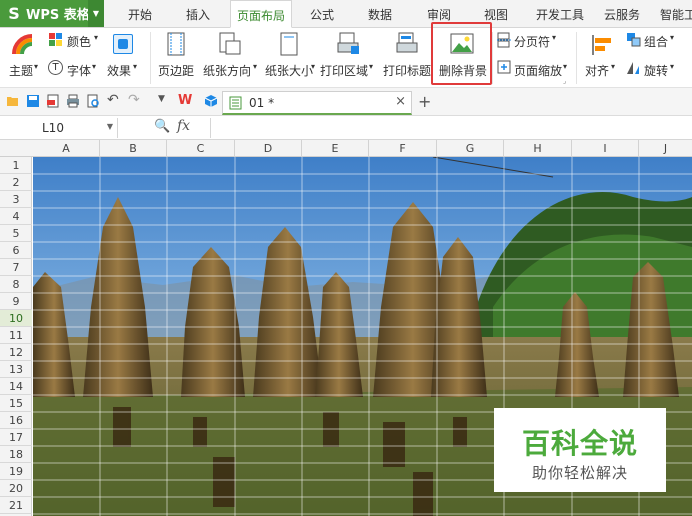  Describe the element at coordinates (554, 37) in the screenshot. I see `page-break-dropdown-icon: ▾` at that location.